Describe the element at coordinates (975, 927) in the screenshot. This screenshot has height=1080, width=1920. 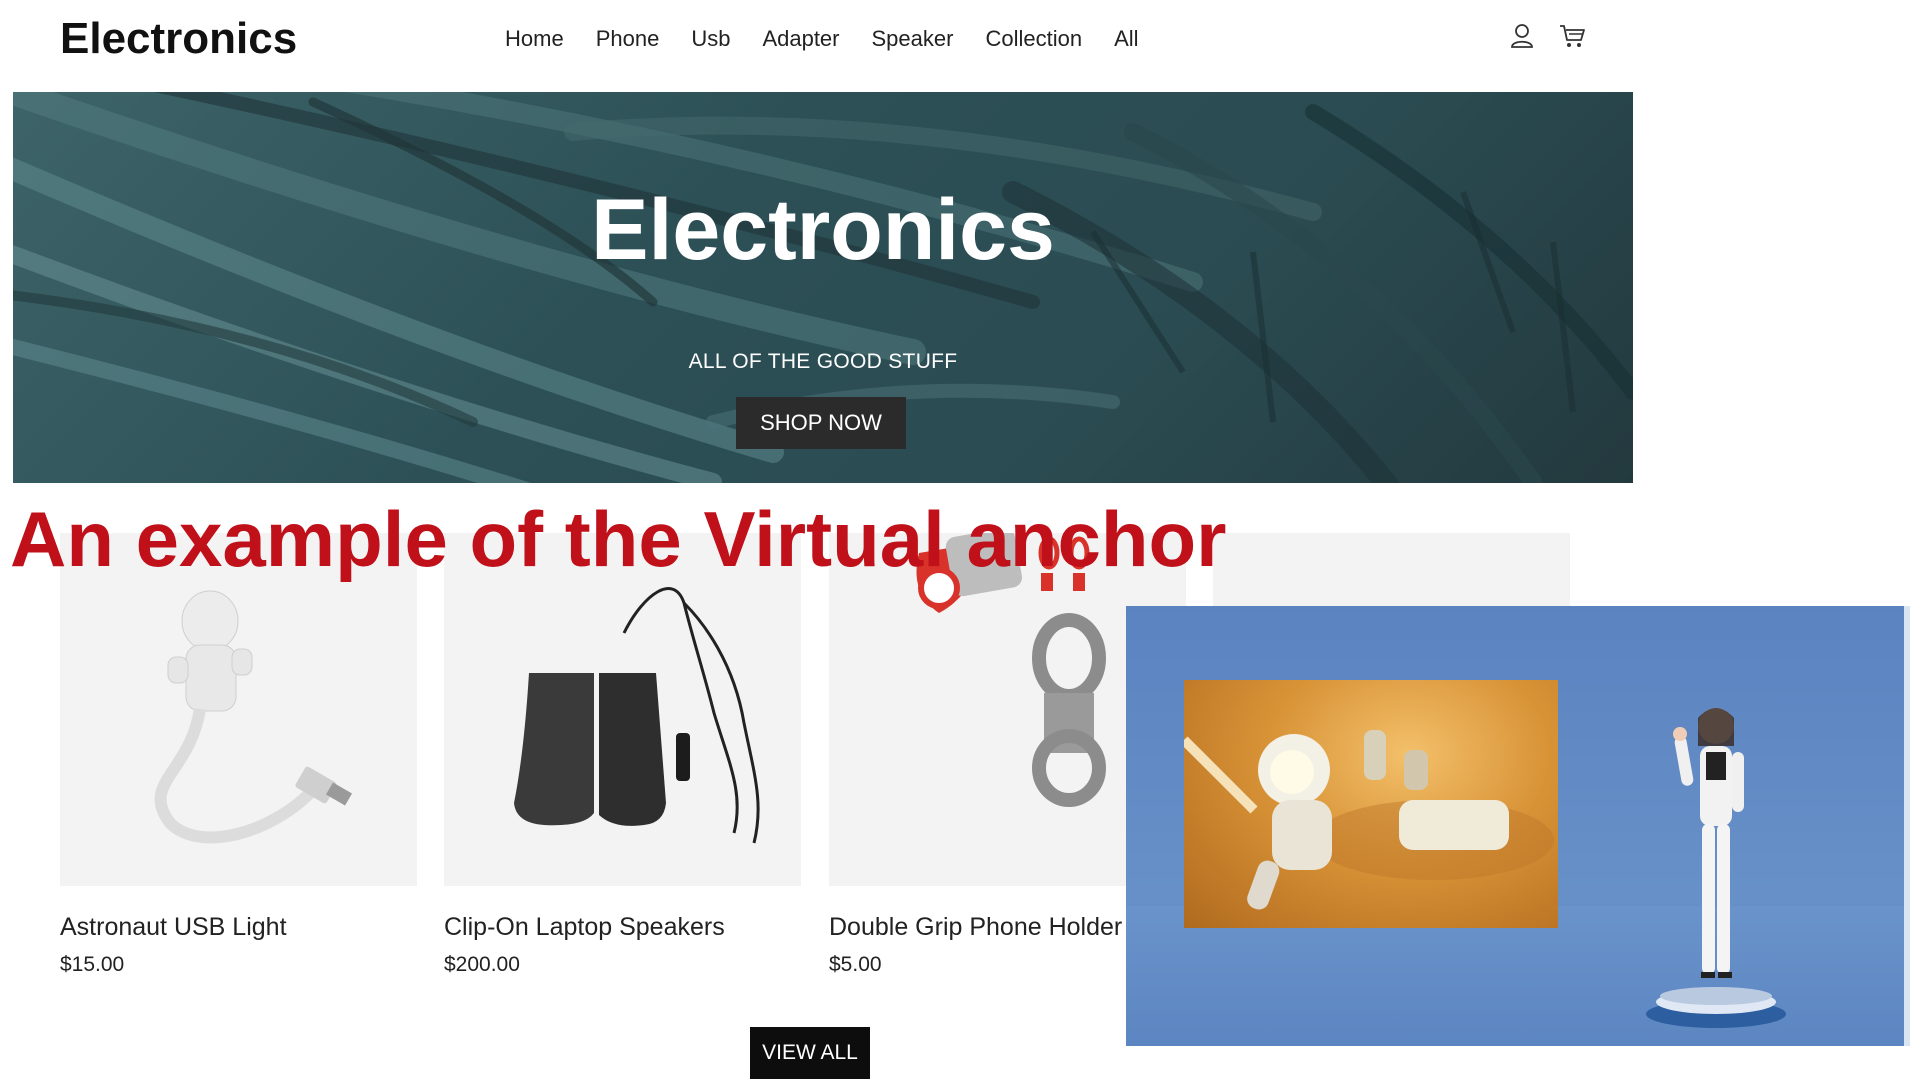
I see `product-name: Double Grip Phone Holder` at that location.